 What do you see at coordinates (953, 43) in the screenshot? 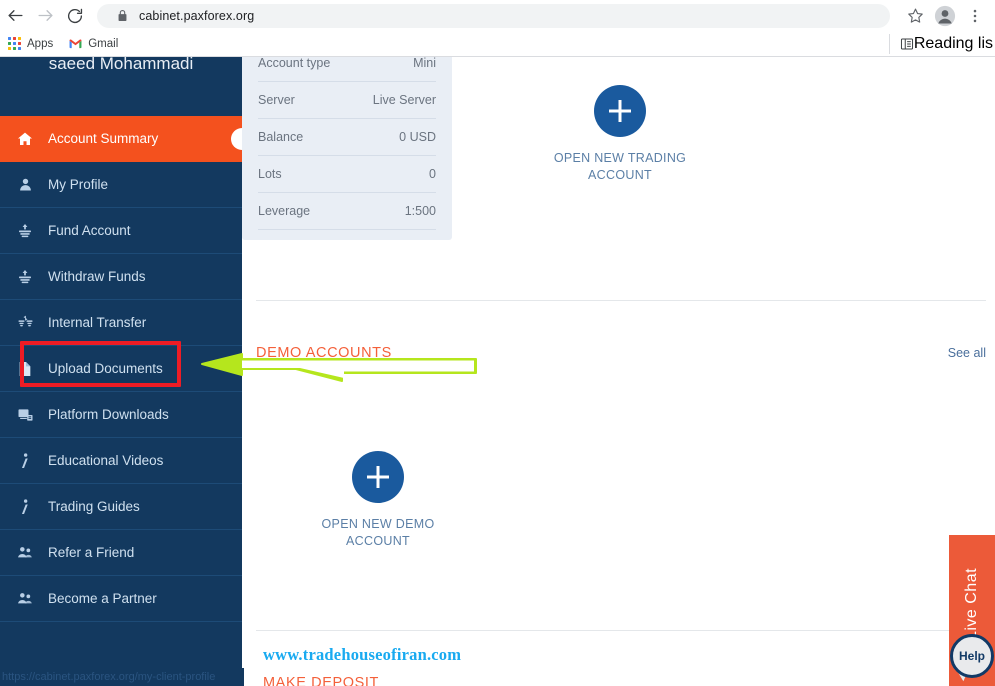
I see `reading-list-label: Reading lis` at bounding box center [953, 43].